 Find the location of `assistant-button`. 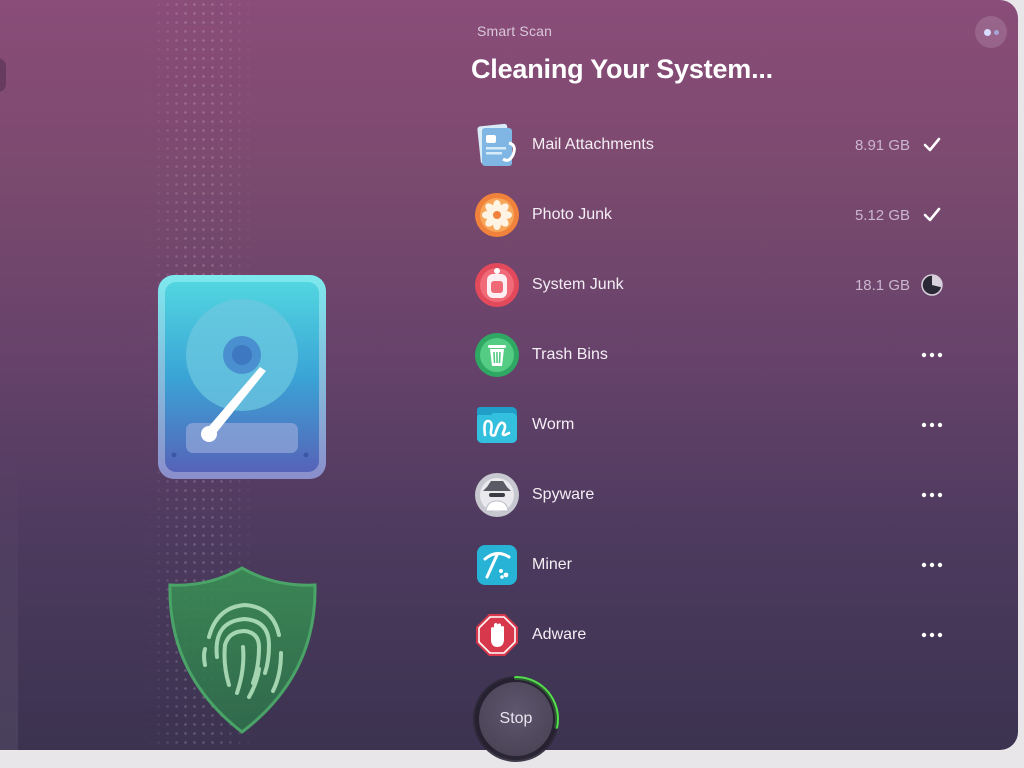

assistant-button is located at coordinates (991, 32).